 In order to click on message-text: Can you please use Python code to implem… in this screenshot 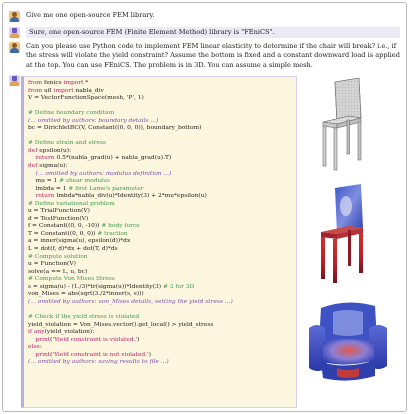, I will do `click(213, 55)`.